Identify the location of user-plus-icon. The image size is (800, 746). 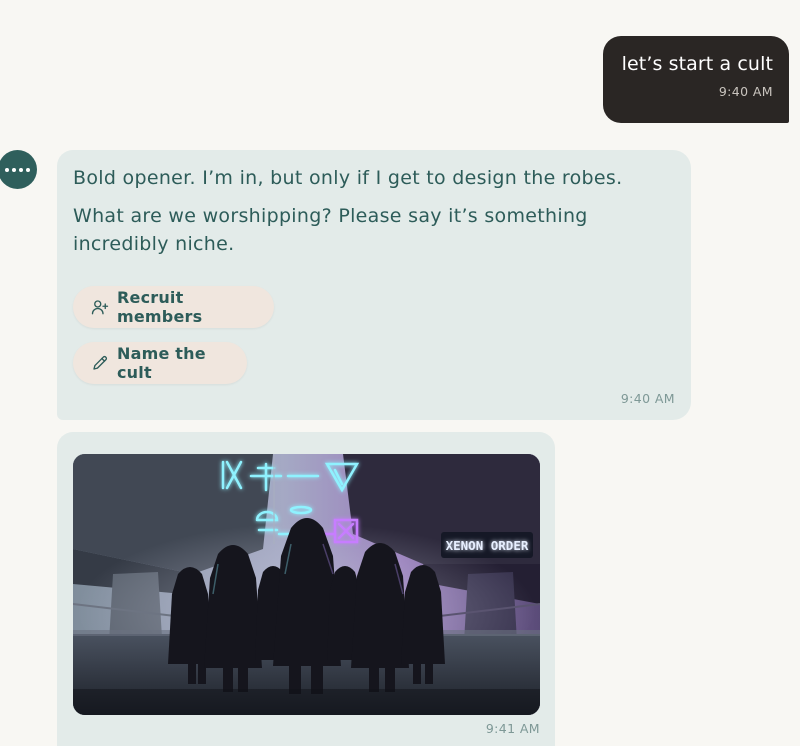
(100, 307).